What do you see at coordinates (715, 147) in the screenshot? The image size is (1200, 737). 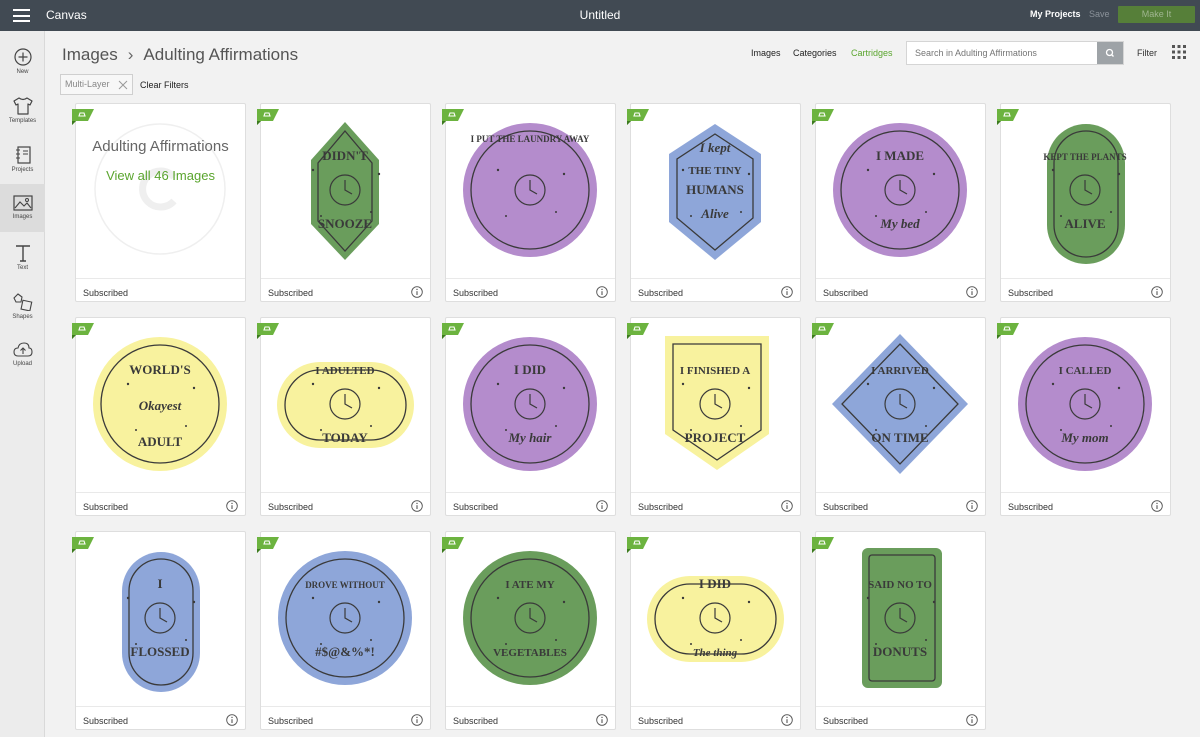 I see `image-text-line: I kept` at bounding box center [715, 147].